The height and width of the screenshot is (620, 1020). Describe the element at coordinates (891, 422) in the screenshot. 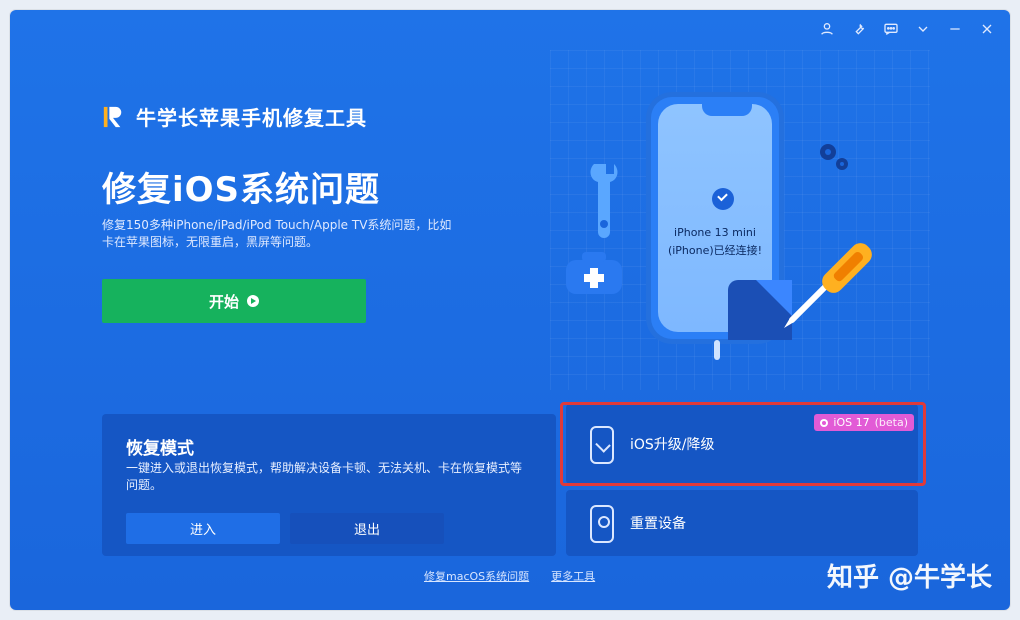

I see `badge-beta-text: (beta)` at that location.